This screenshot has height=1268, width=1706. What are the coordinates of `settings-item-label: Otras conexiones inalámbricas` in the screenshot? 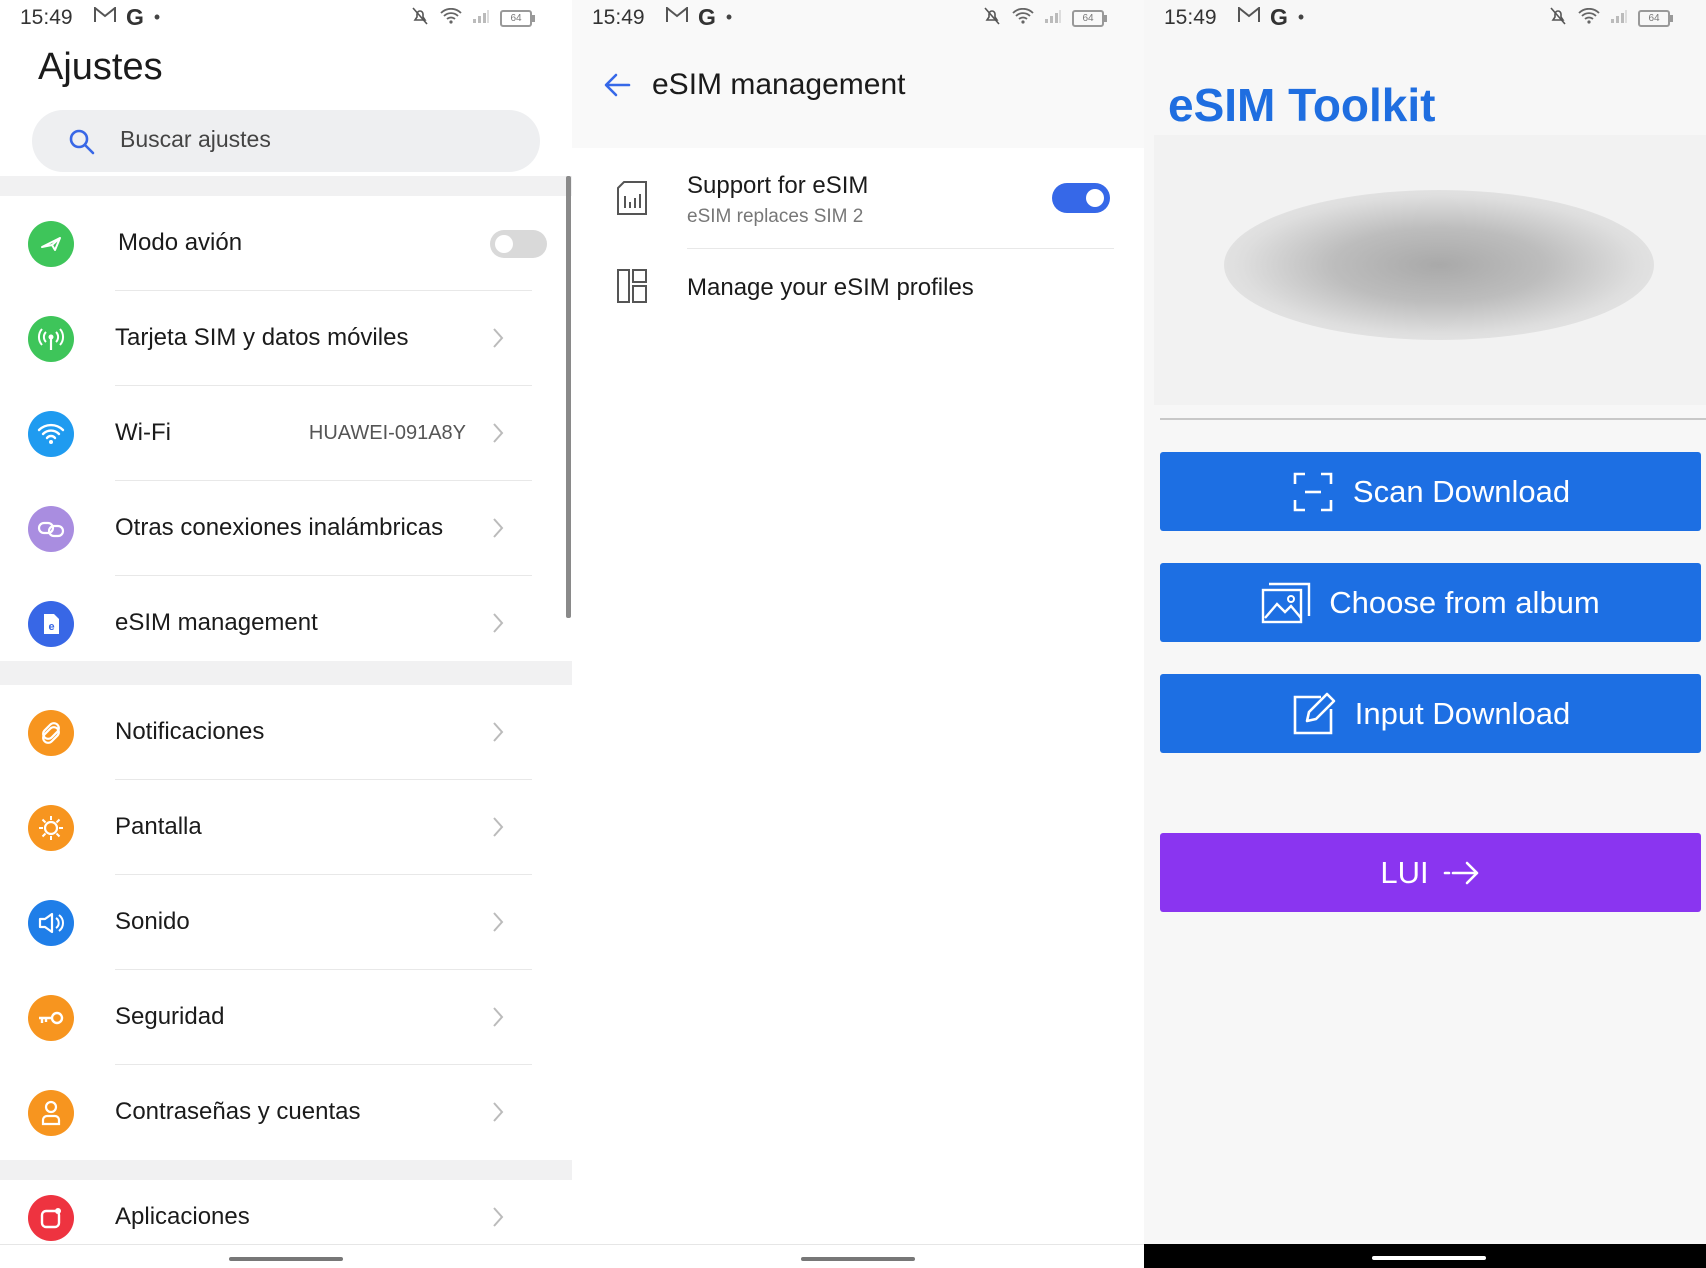 It's located at (279, 527).